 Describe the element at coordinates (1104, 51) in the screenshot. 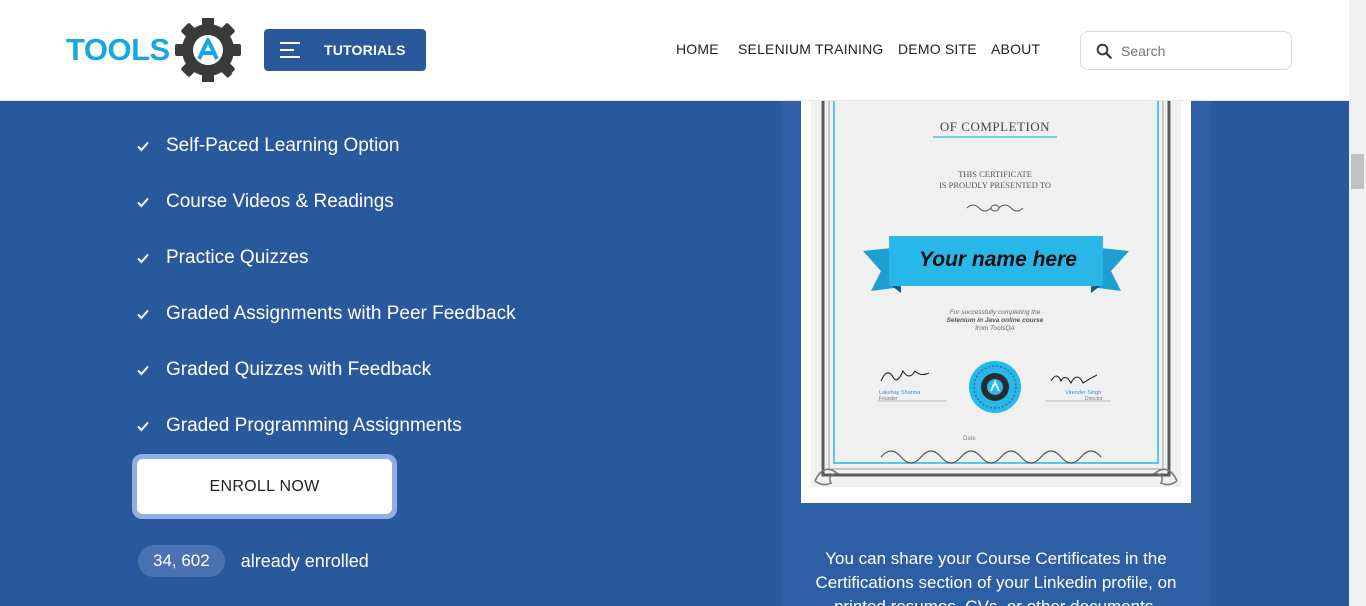

I see `search-icon` at that location.